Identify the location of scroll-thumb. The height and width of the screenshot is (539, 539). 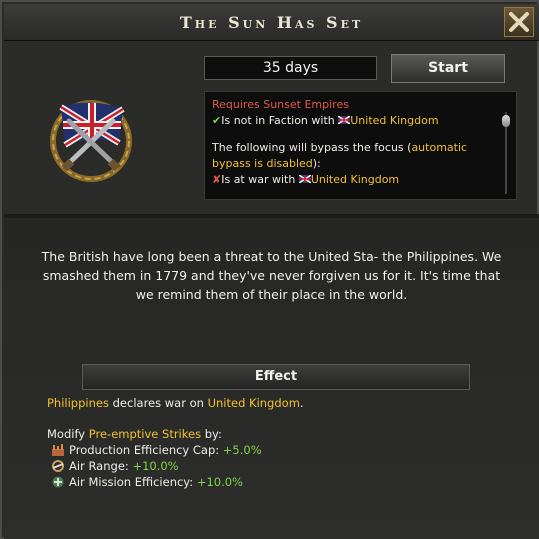
(506, 121).